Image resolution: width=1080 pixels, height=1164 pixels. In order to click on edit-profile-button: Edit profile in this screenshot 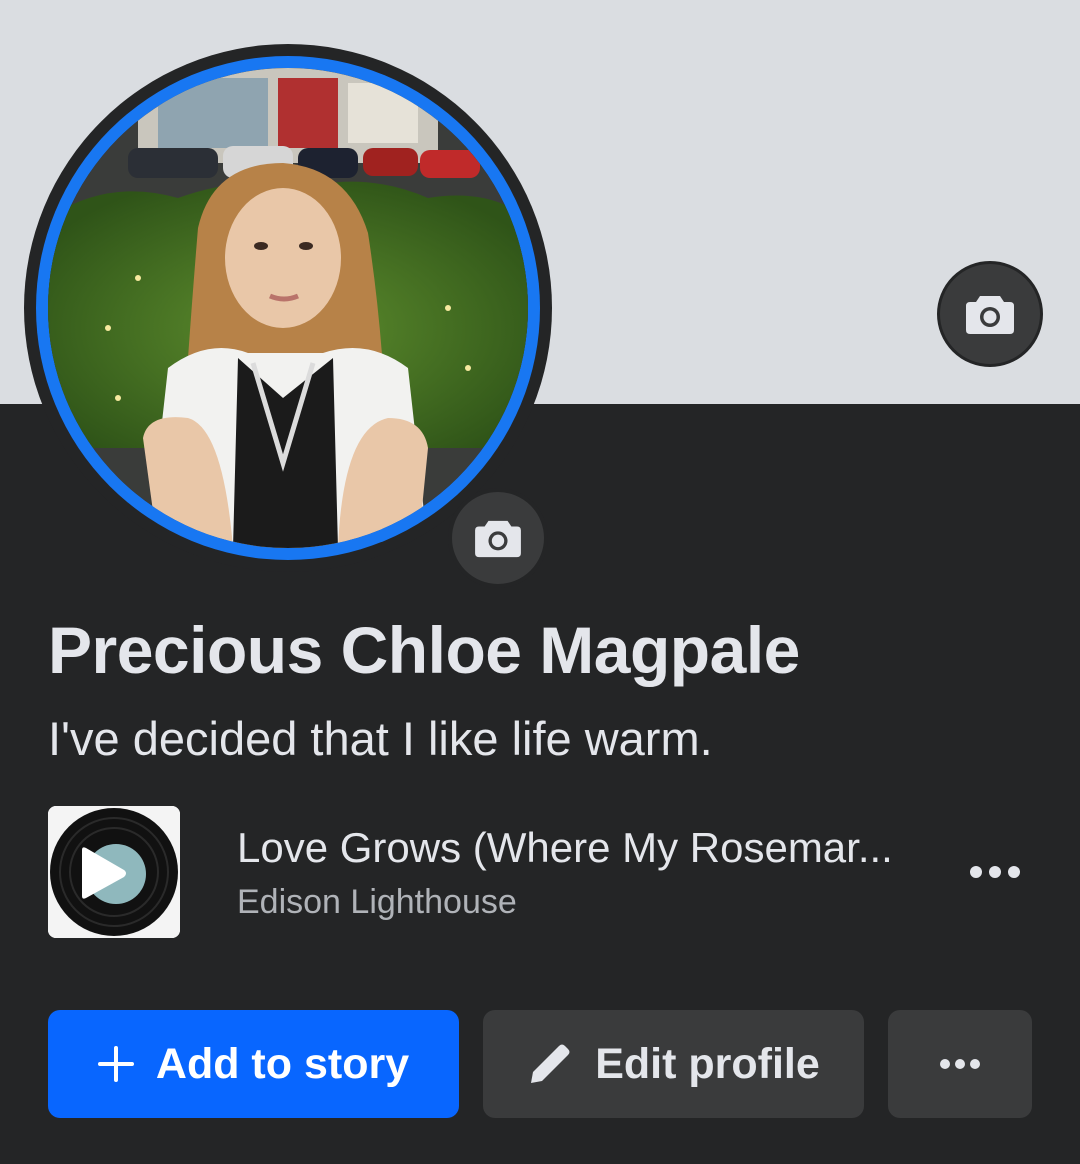, I will do `click(673, 1064)`.